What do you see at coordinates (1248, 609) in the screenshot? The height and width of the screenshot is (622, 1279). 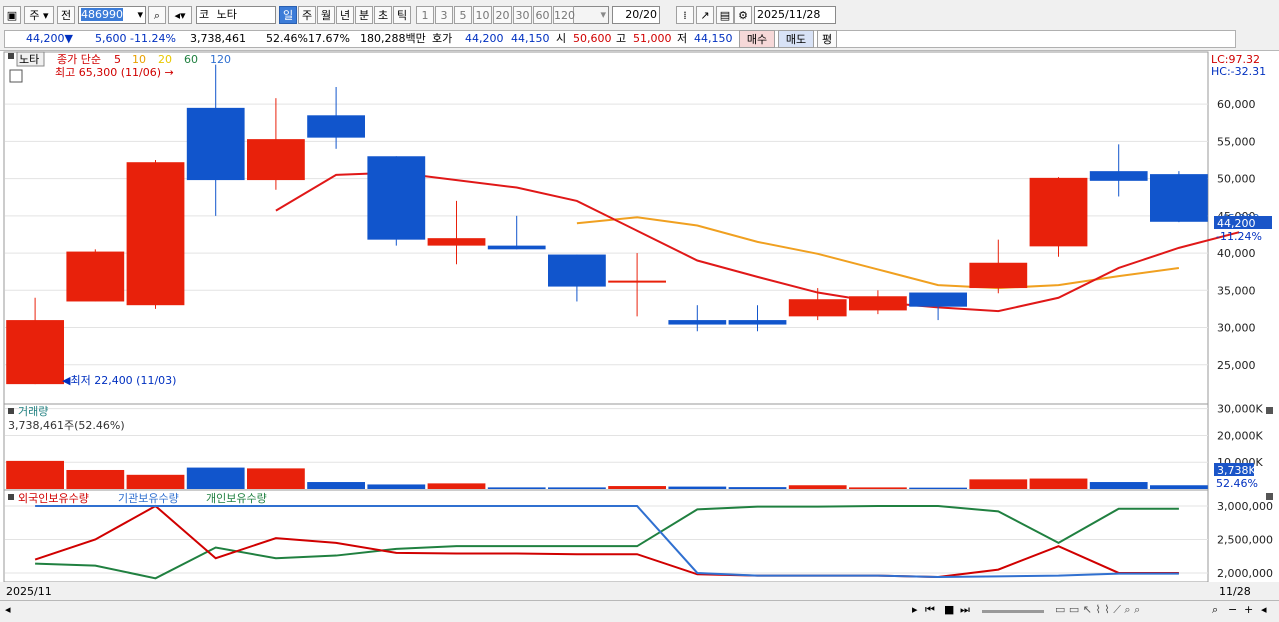 I see `zoom-in-icon: +` at bounding box center [1248, 609].